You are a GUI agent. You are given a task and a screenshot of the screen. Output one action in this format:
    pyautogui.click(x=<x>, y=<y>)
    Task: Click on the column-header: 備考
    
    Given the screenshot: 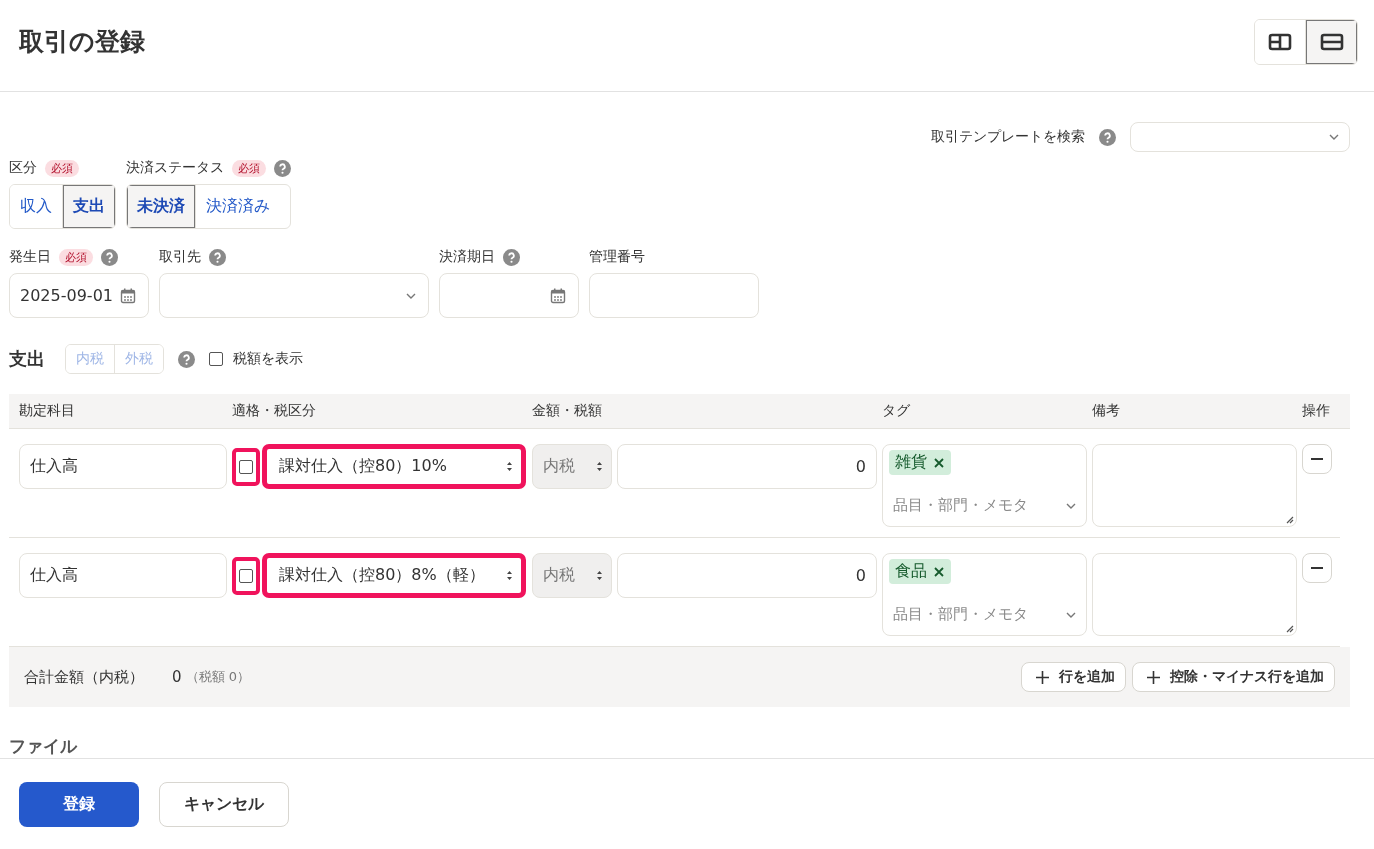 What is the action you would take?
    pyautogui.click(x=1106, y=411)
    